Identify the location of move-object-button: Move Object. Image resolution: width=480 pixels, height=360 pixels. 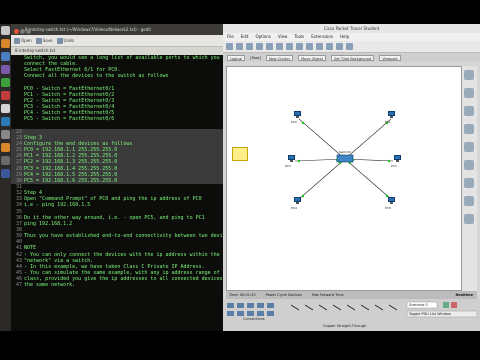
(312, 57).